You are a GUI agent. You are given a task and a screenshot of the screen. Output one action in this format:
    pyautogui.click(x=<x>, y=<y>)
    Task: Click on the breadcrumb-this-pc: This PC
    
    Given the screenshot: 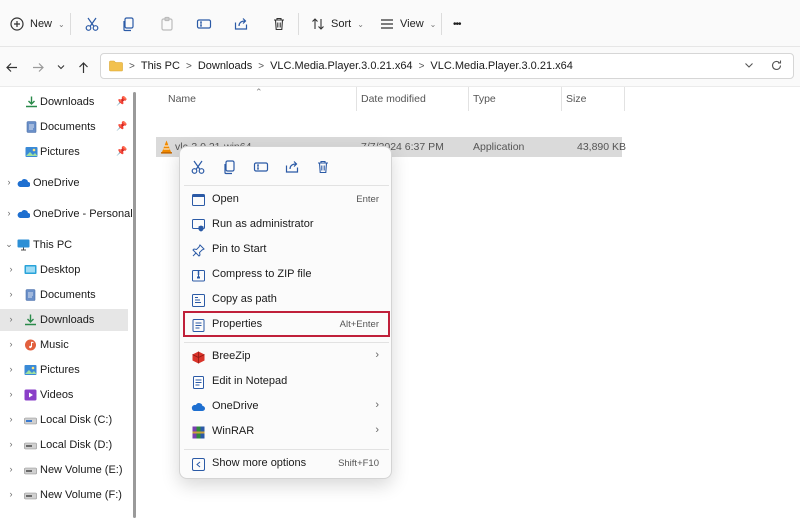 What is the action you would take?
    pyautogui.click(x=160, y=66)
    